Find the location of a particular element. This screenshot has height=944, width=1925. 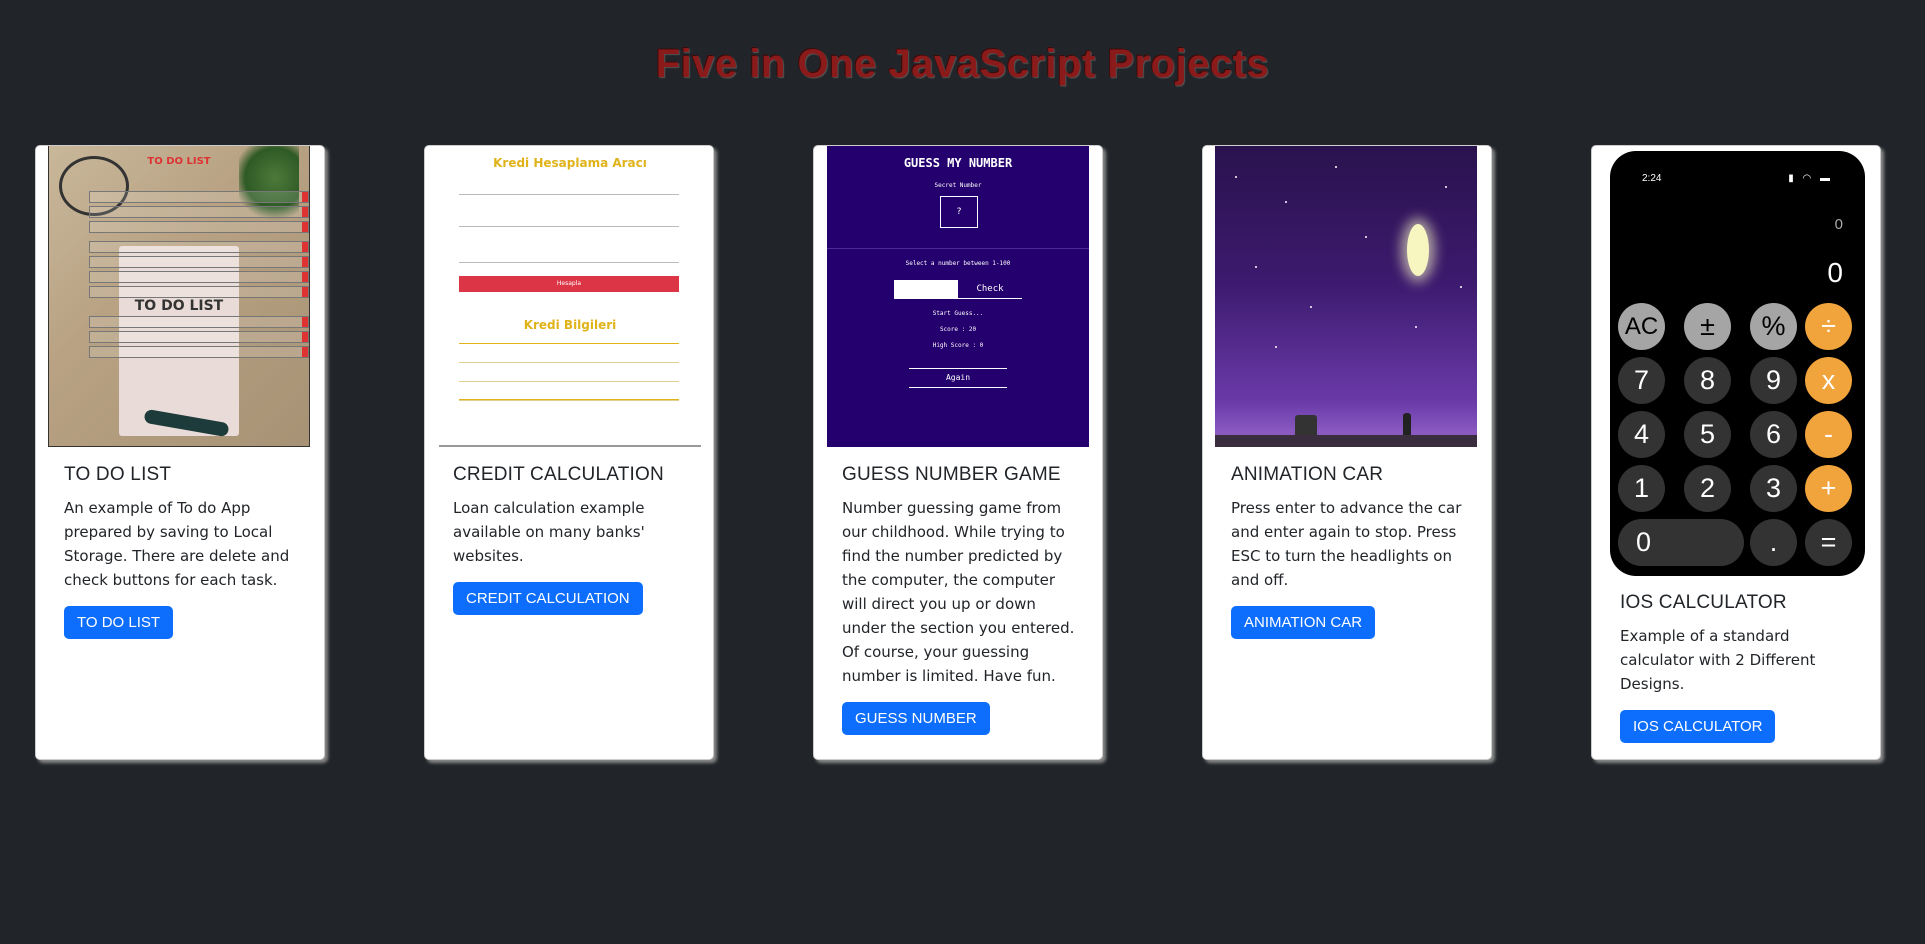

calculator-previous-value: 0 is located at coordinates (1838, 224).